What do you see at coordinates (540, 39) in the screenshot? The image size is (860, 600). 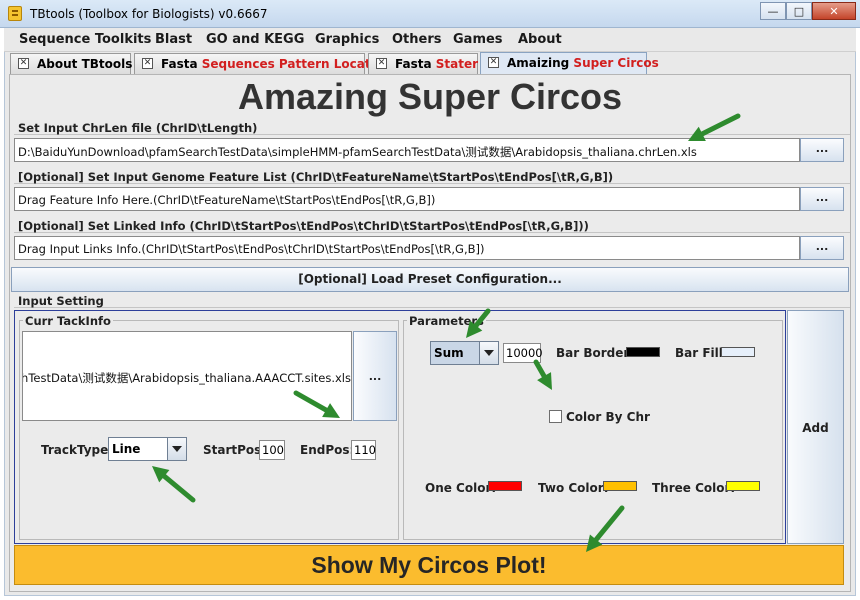 I see `menu-about: About` at bounding box center [540, 39].